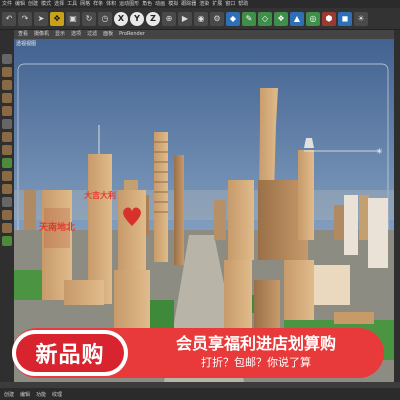 Image resolution: width=400 pixels, height=400 pixels. What do you see at coordinates (92, 34) in the screenshot?
I see `viewport-menu-item: 过滤` at bounding box center [92, 34].